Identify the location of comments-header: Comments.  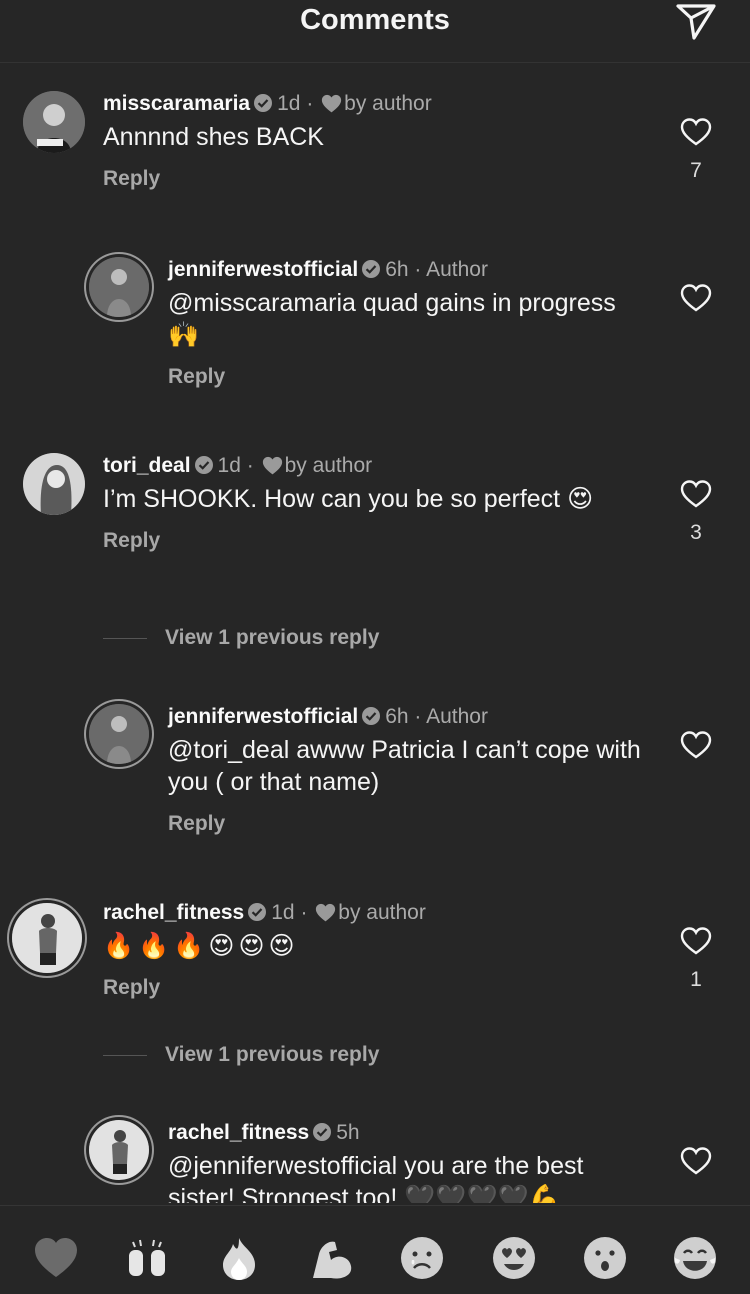
(375, 31).